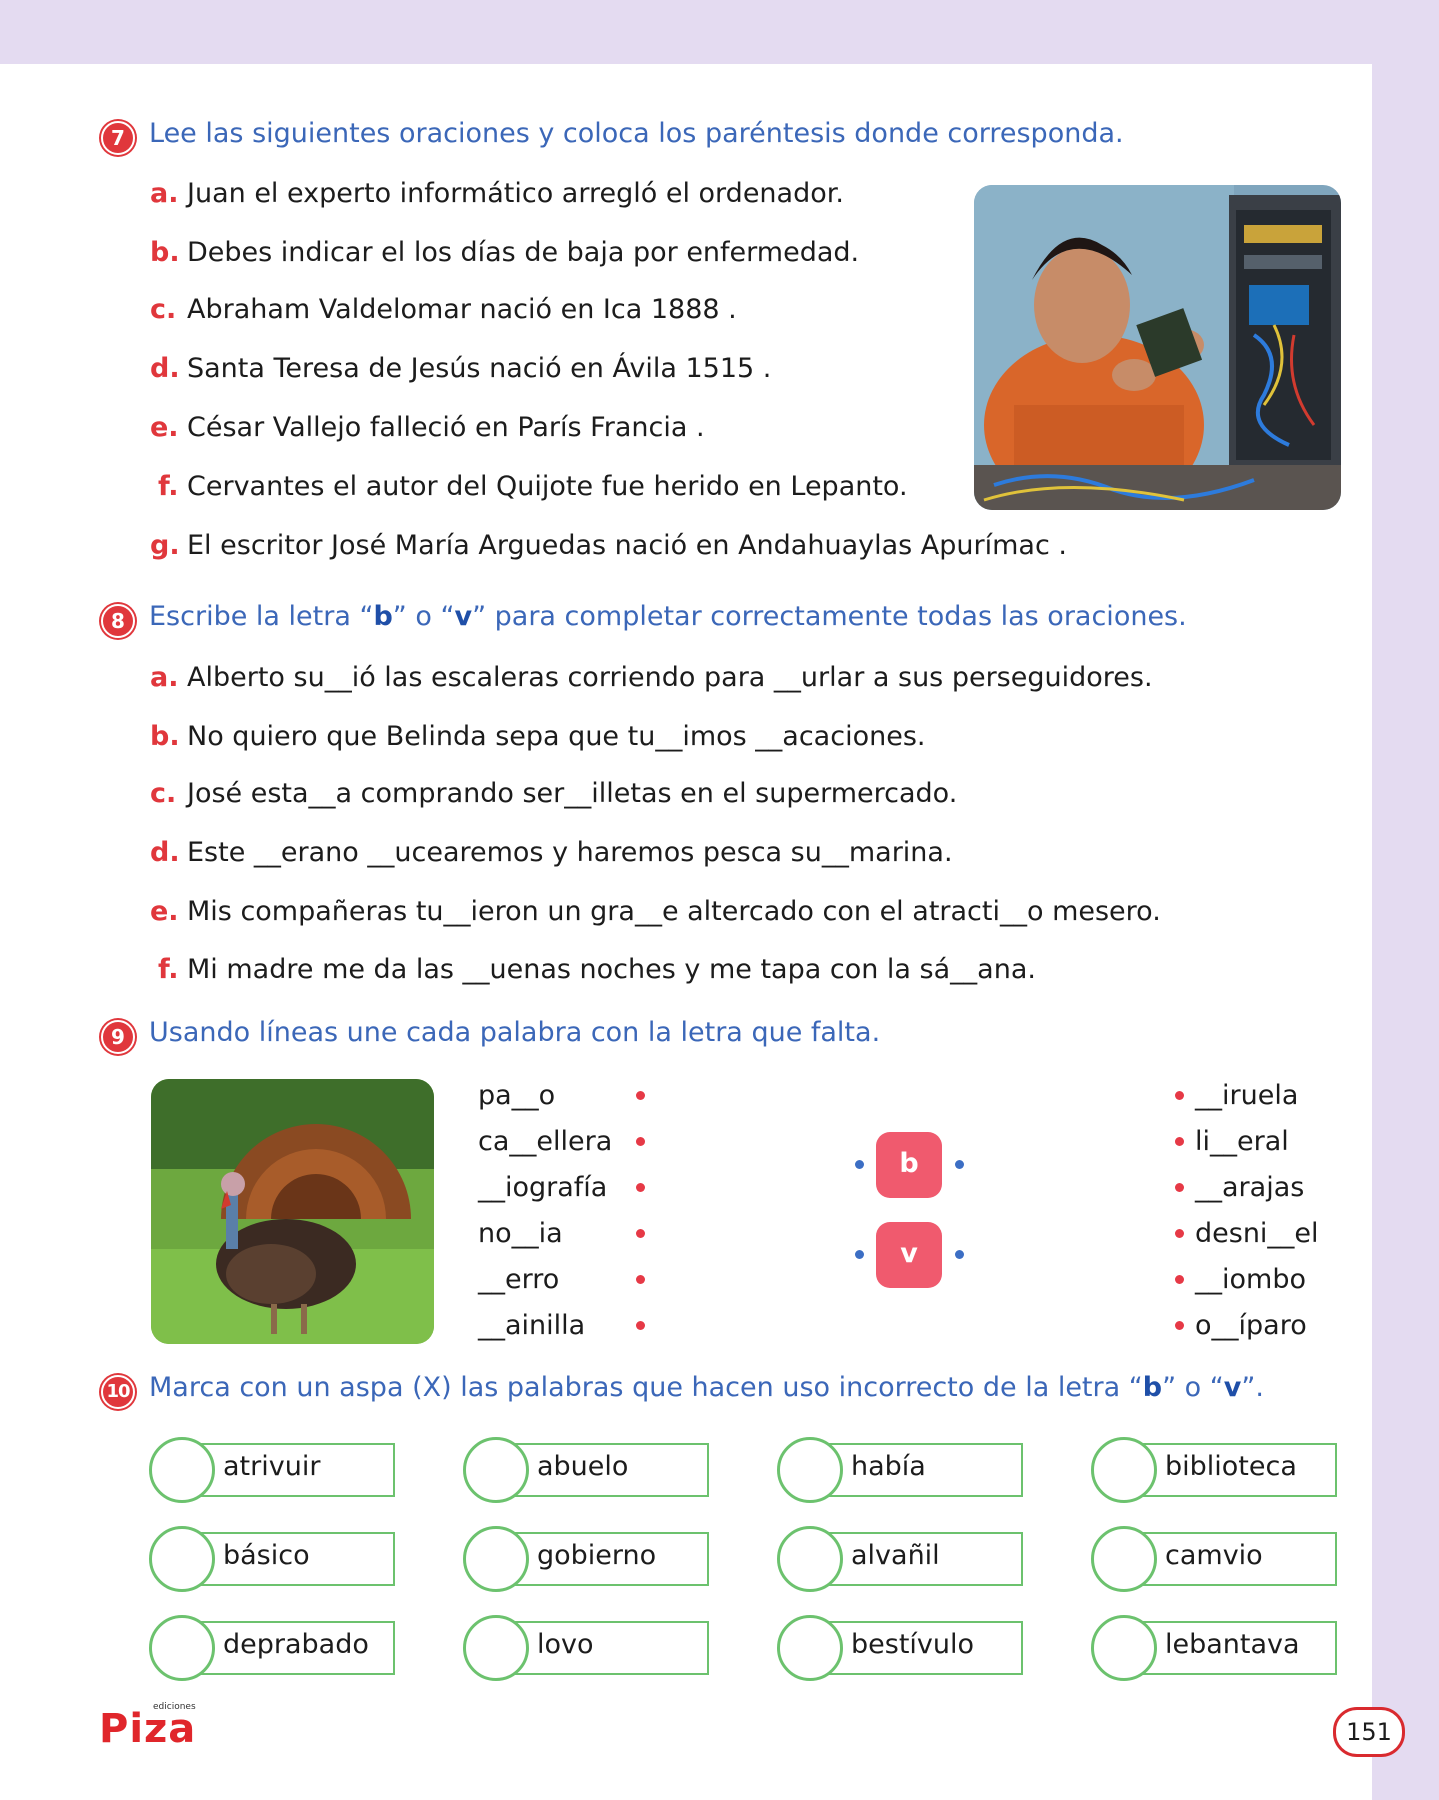  What do you see at coordinates (586, 1559) in the screenshot?
I see `word-option-gobierno: gobierno` at bounding box center [586, 1559].